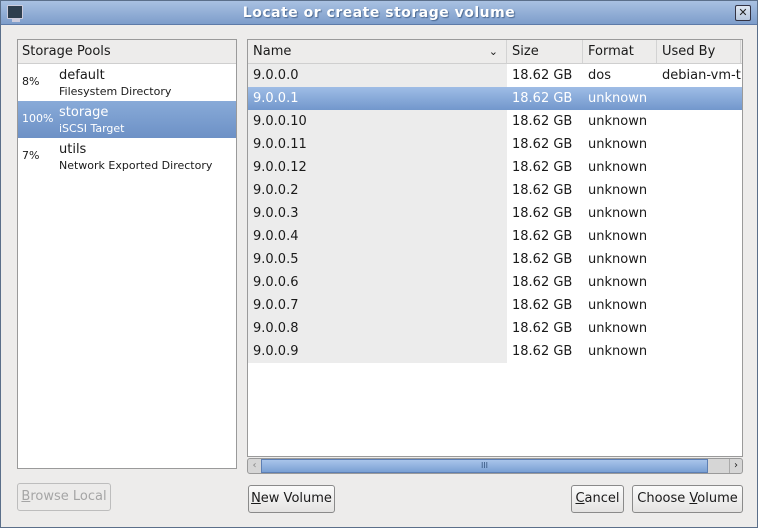  Describe the element at coordinates (38, 118) in the screenshot. I see `pool-usage: 100%` at that location.